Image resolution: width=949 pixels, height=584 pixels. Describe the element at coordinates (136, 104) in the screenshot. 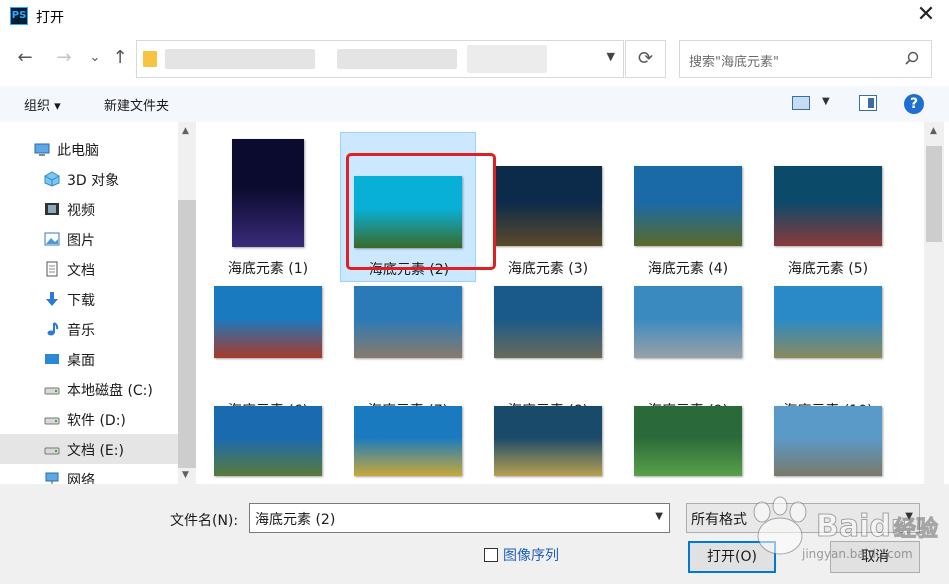

I see `new-folder-button: 新建文件夹` at that location.